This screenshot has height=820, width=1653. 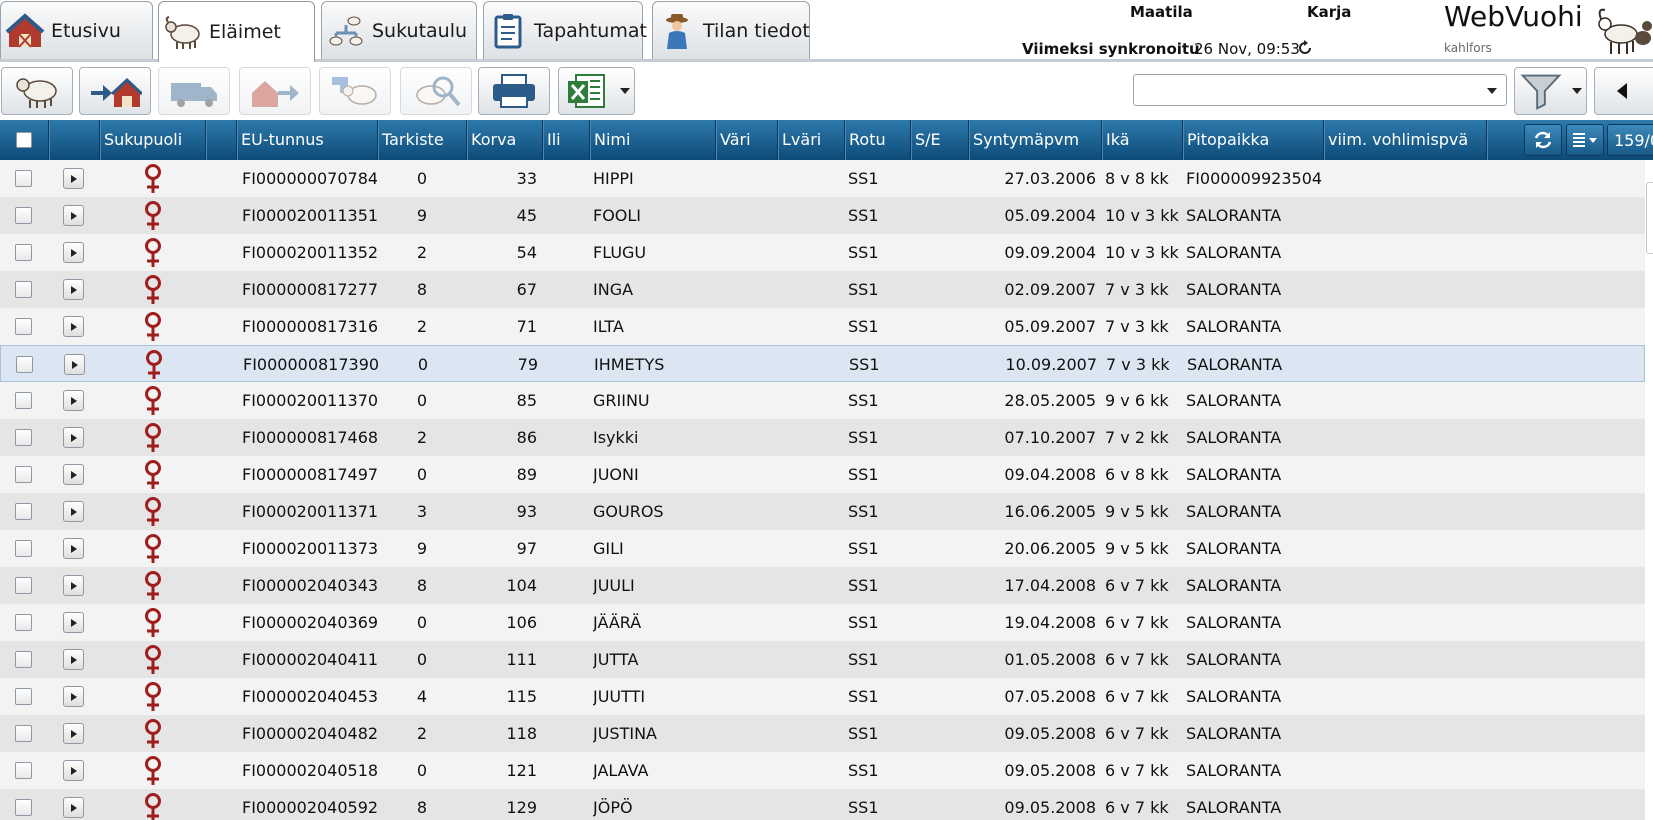 I want to click on grid-refresh-button, so click(x=1543, y=140).